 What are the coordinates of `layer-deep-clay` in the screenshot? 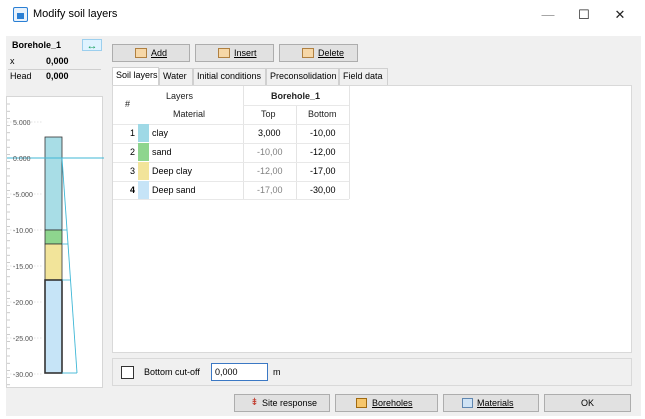 It's located at (53, 262).